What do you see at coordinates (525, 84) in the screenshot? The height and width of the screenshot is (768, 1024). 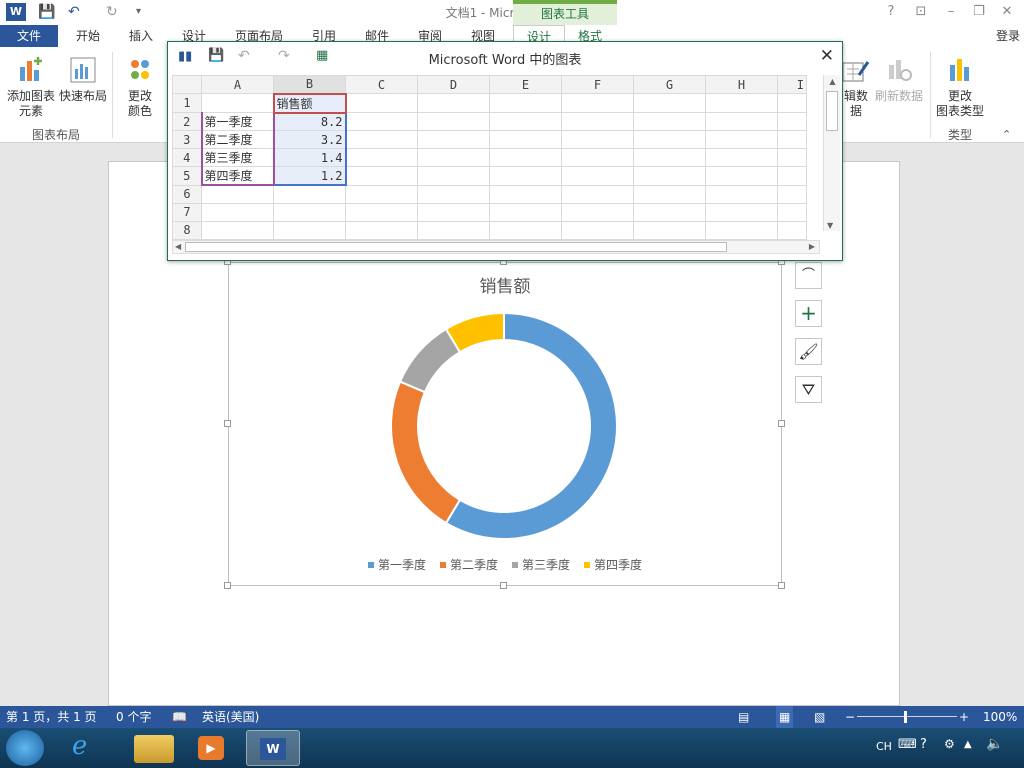 I see `column-header: E` at bounding box center [525, 84].